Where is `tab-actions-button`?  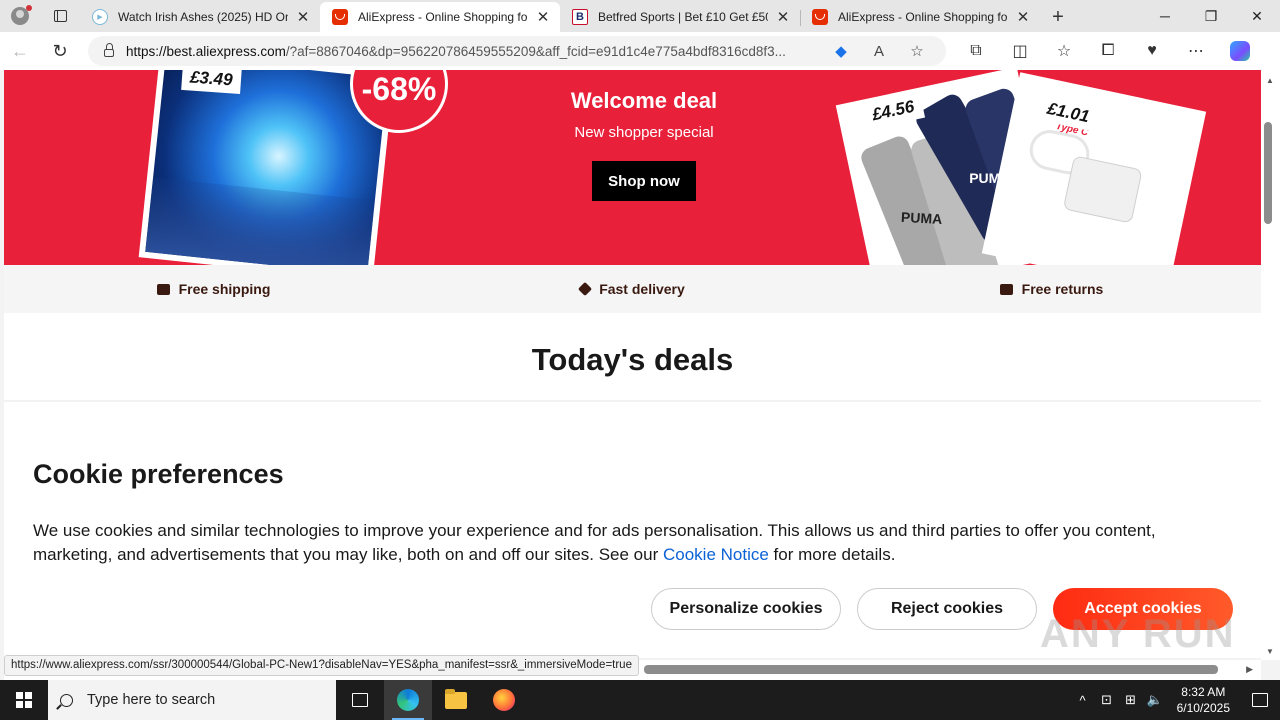 tab-actions-button is located at coordinates (60, 16).